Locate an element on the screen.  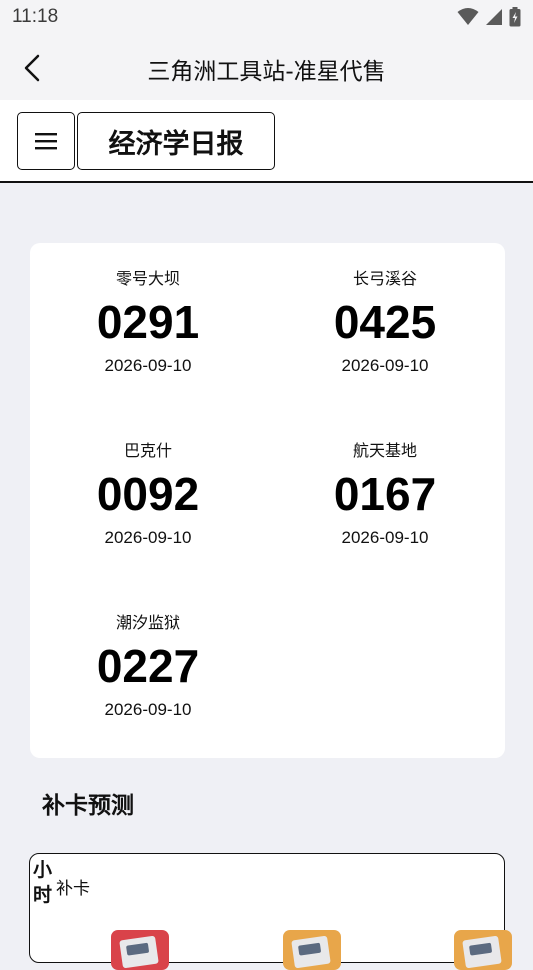
toolbar: 经济学日报 is located at coordinates (266, 141).